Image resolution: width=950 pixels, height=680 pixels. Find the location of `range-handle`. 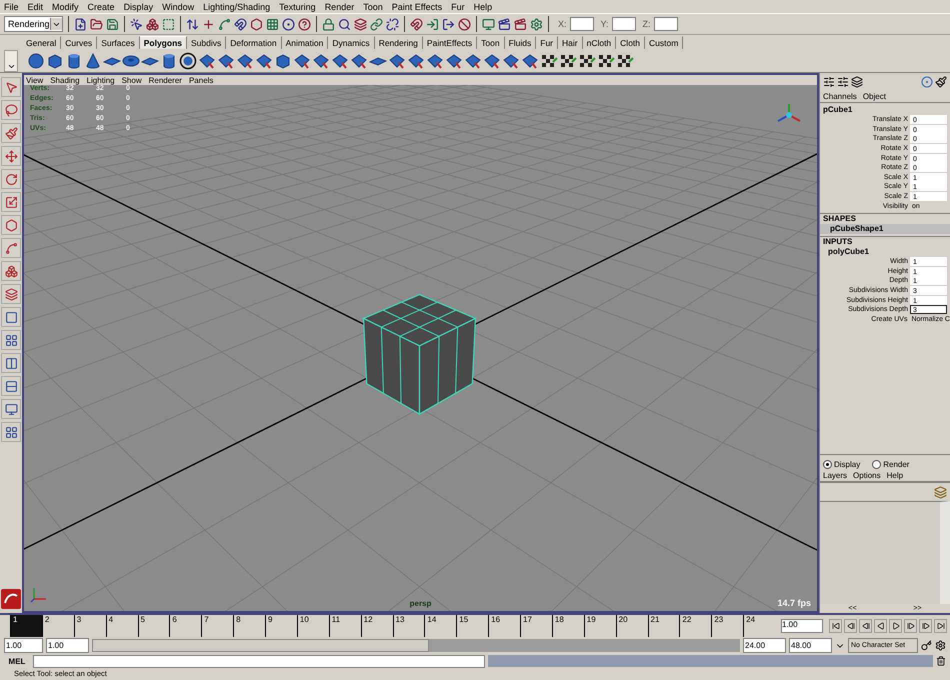

range-handle is located at coordinates (260, 645).